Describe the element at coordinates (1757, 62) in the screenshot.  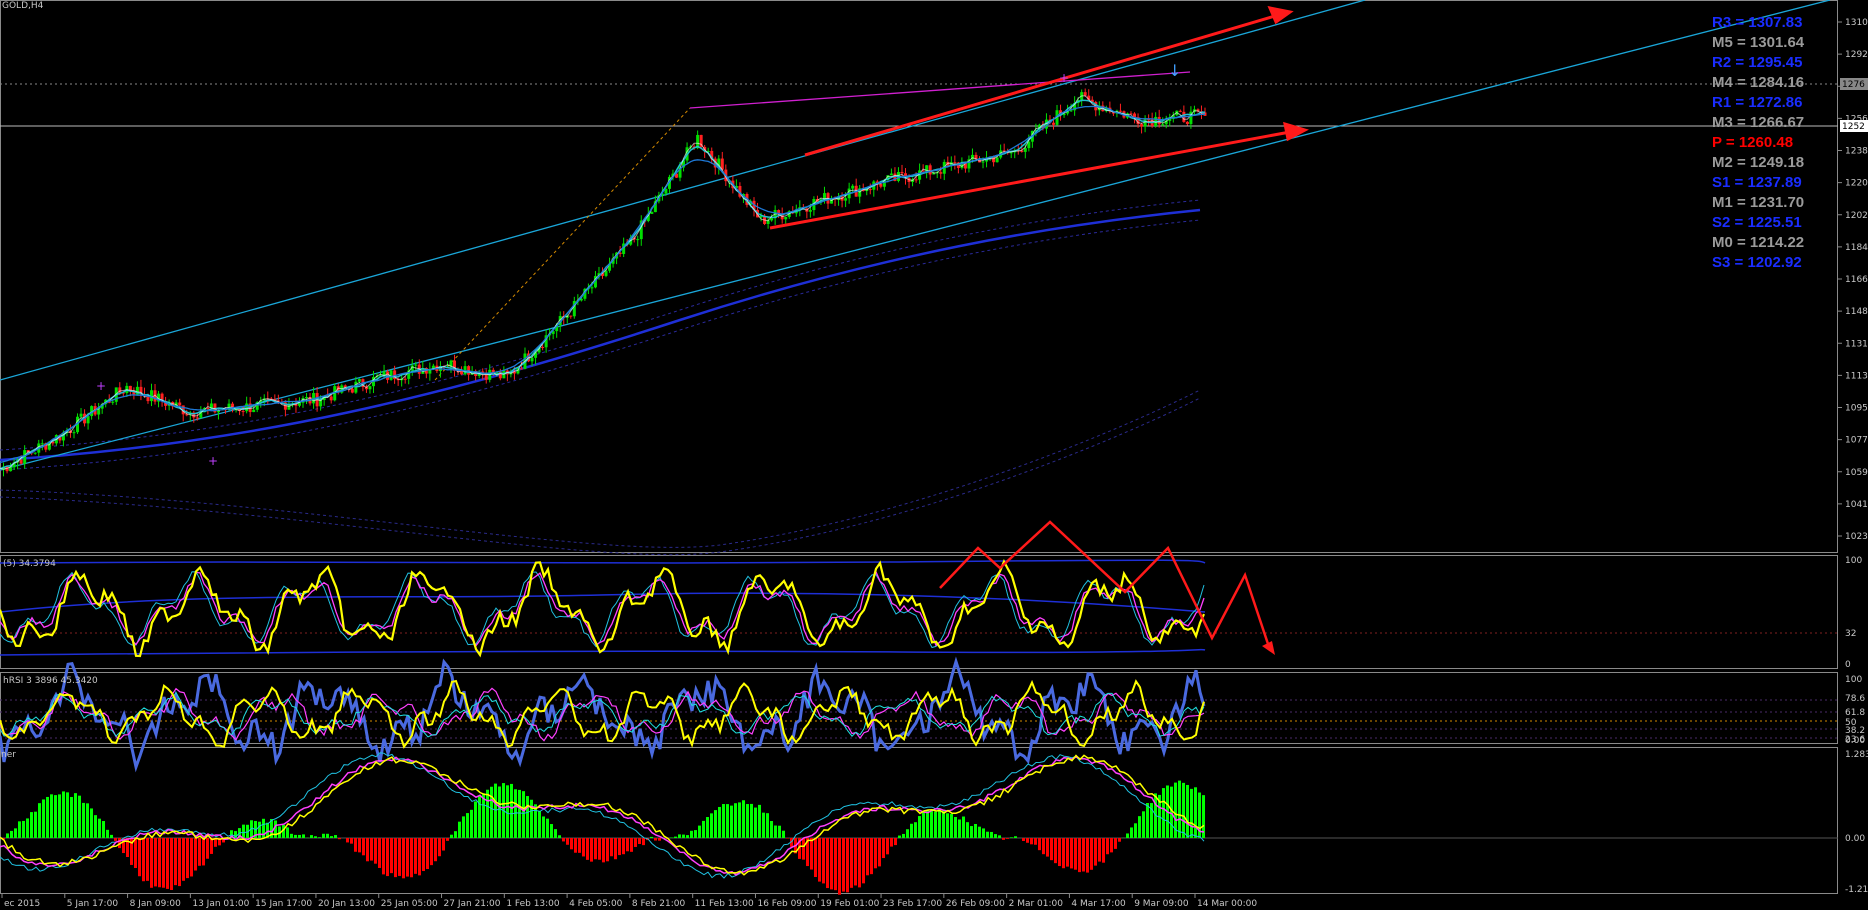
I see `pivot-label: R2 = 1295.45` at that location.